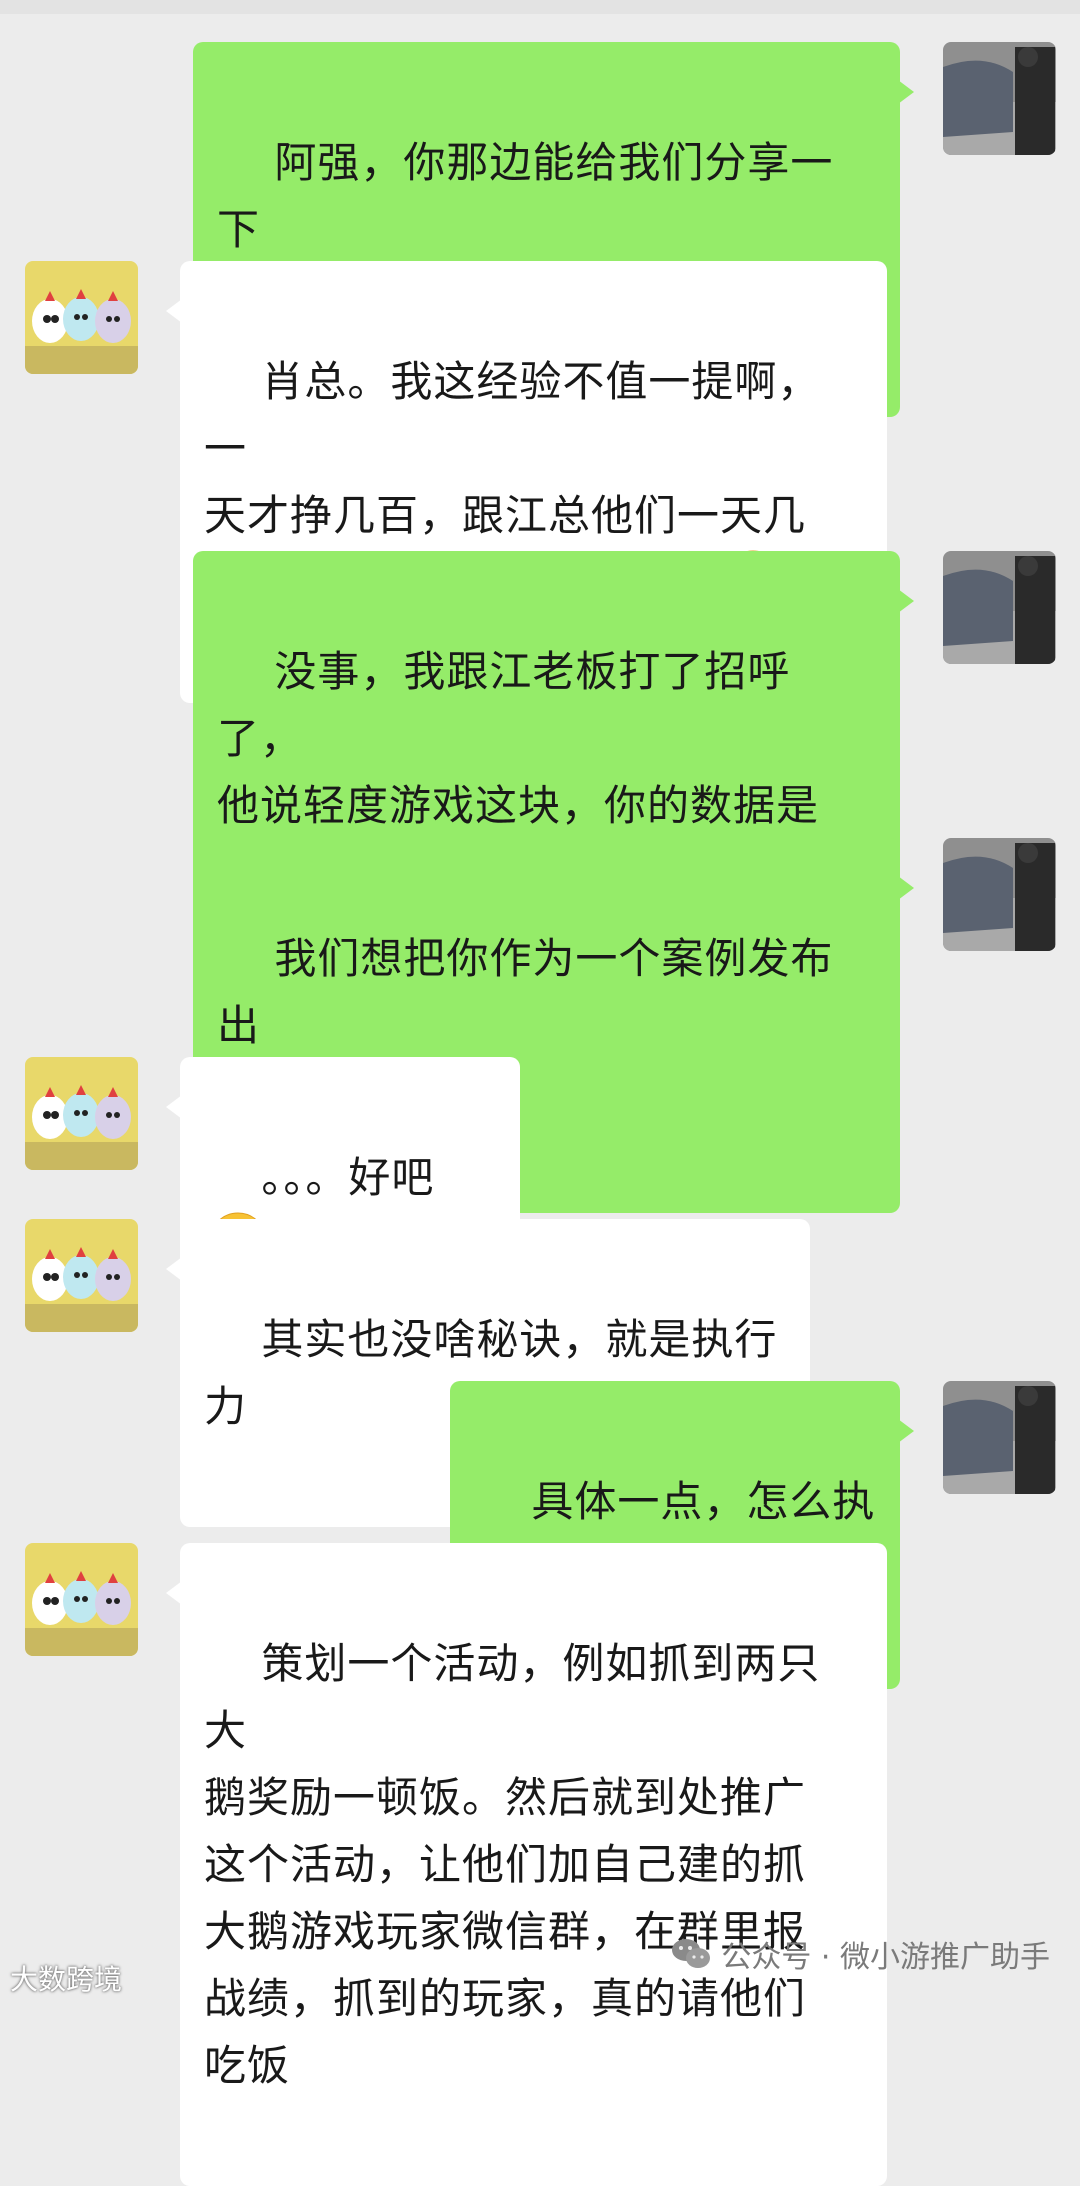 This screenshot has width=1080, height=2186. I want to click on message-text: 。。。好吧, so click(348, 1177).